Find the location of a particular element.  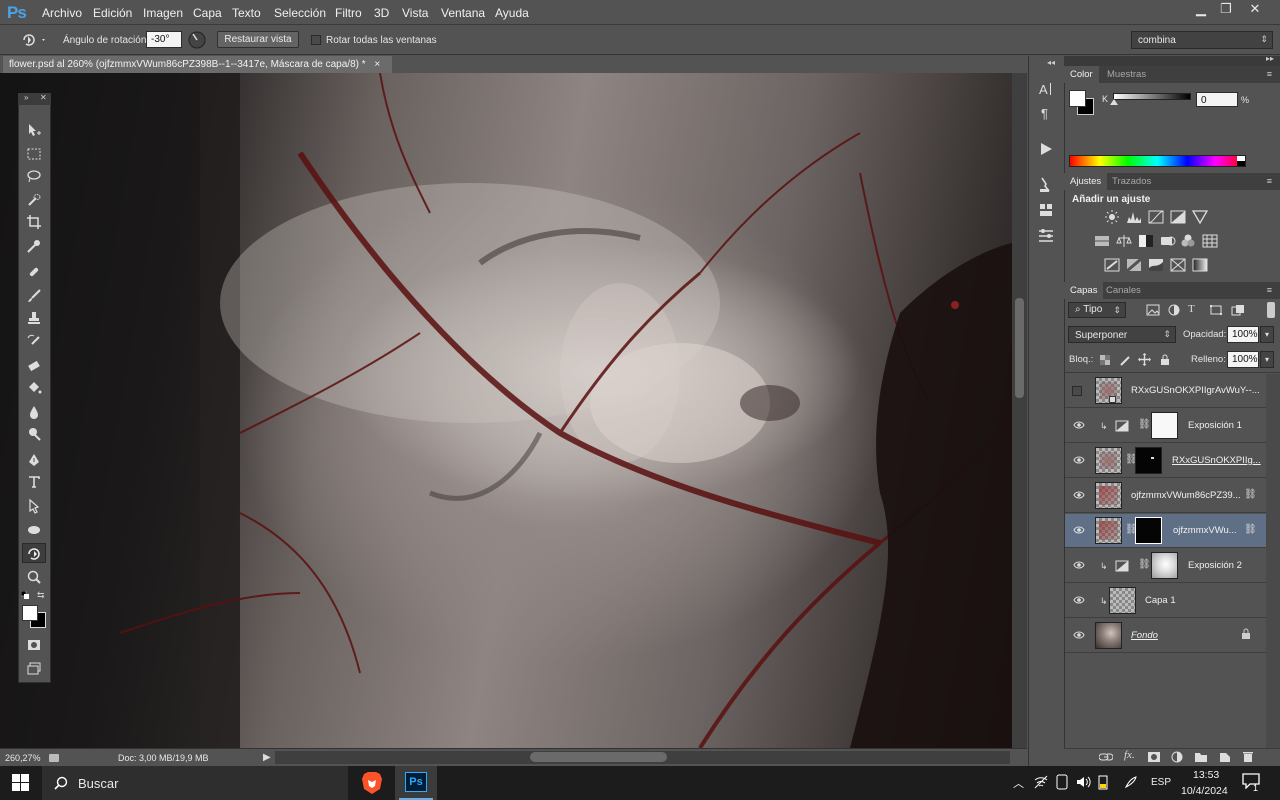

collapse-panels-icon: ▸▸ is located at coordinates (1270, 58).